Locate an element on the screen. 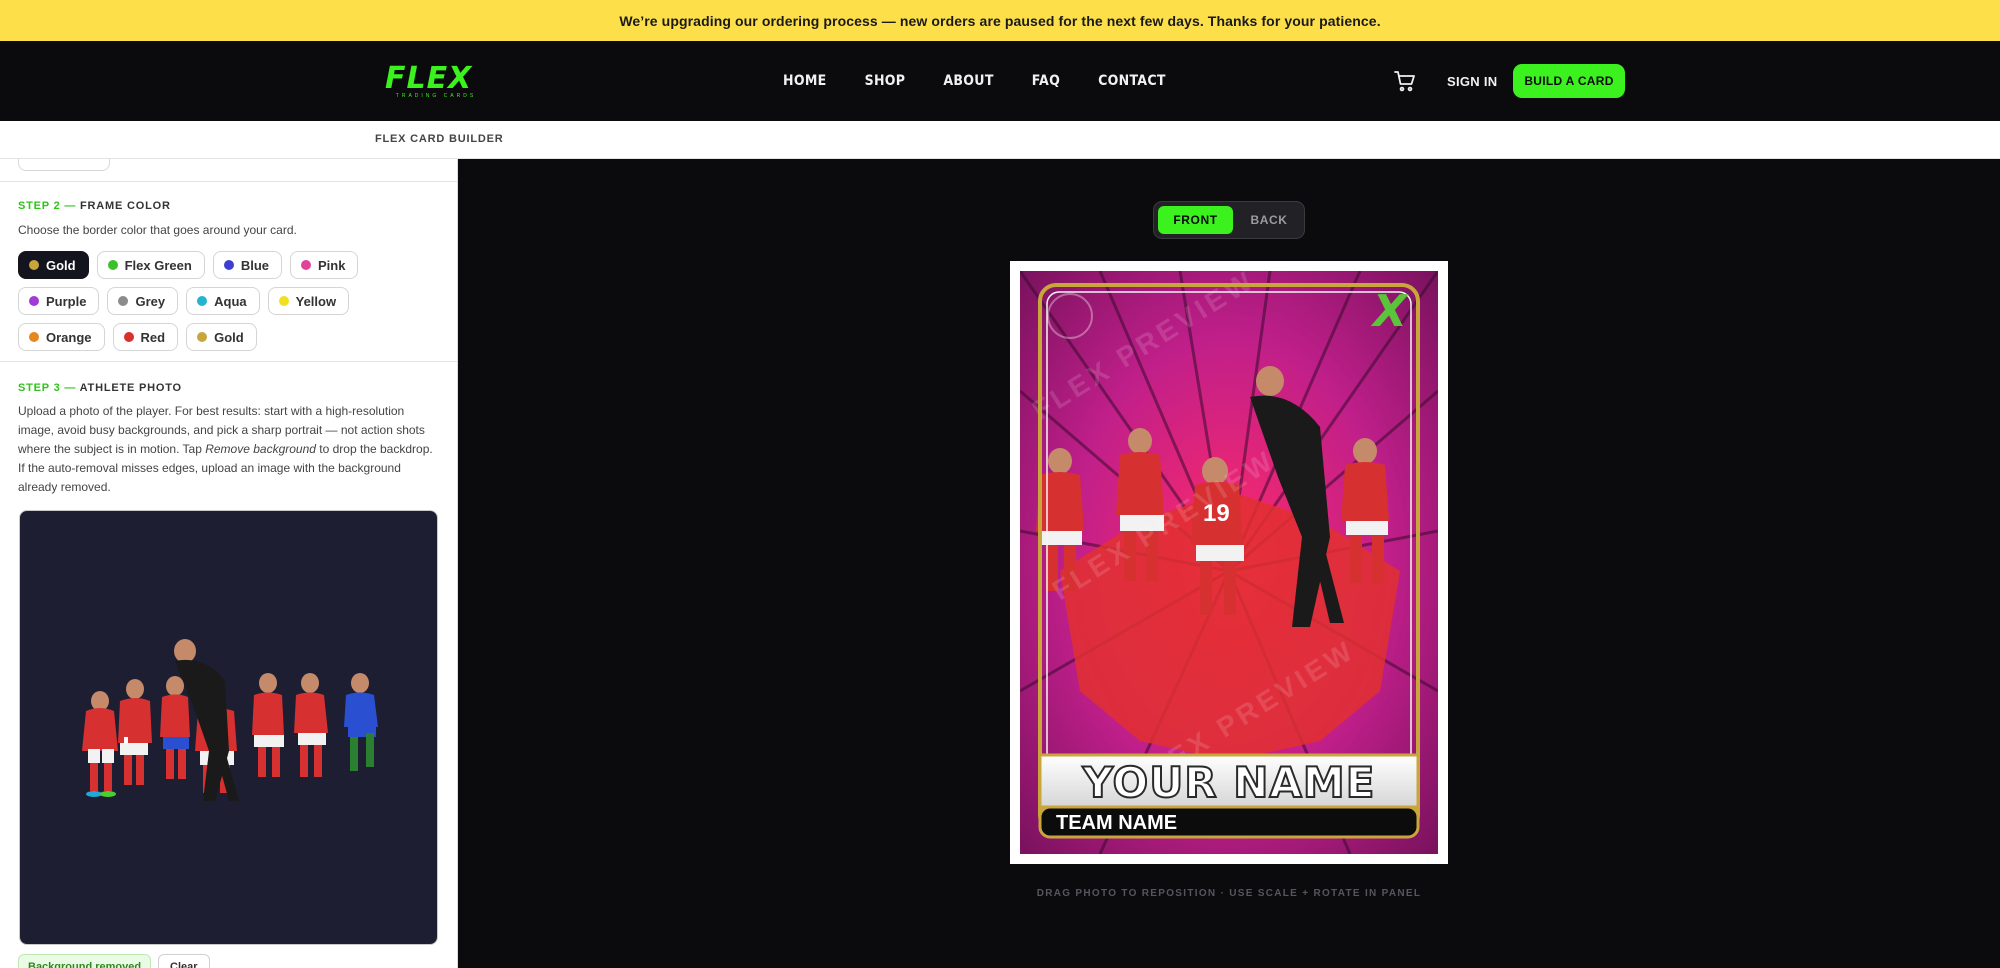 Image resolution: width=2000 pixels, height=968 pixels. color-label: Blue is located at coordinates (254, 265).